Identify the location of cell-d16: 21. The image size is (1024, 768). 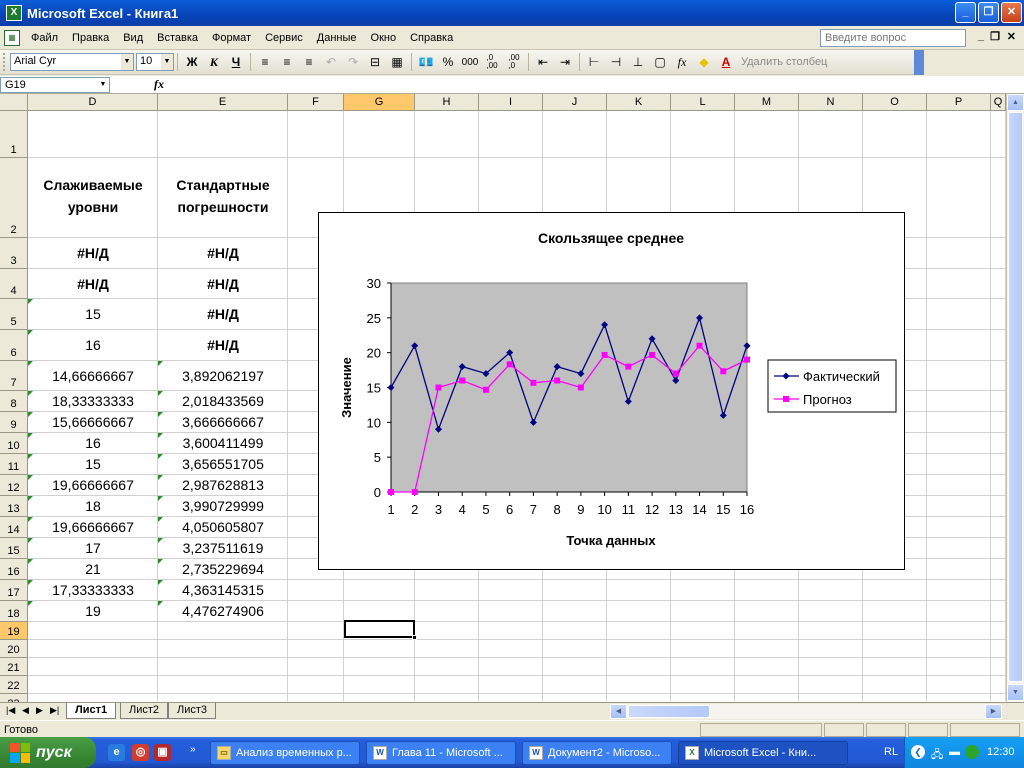
(93, 569).